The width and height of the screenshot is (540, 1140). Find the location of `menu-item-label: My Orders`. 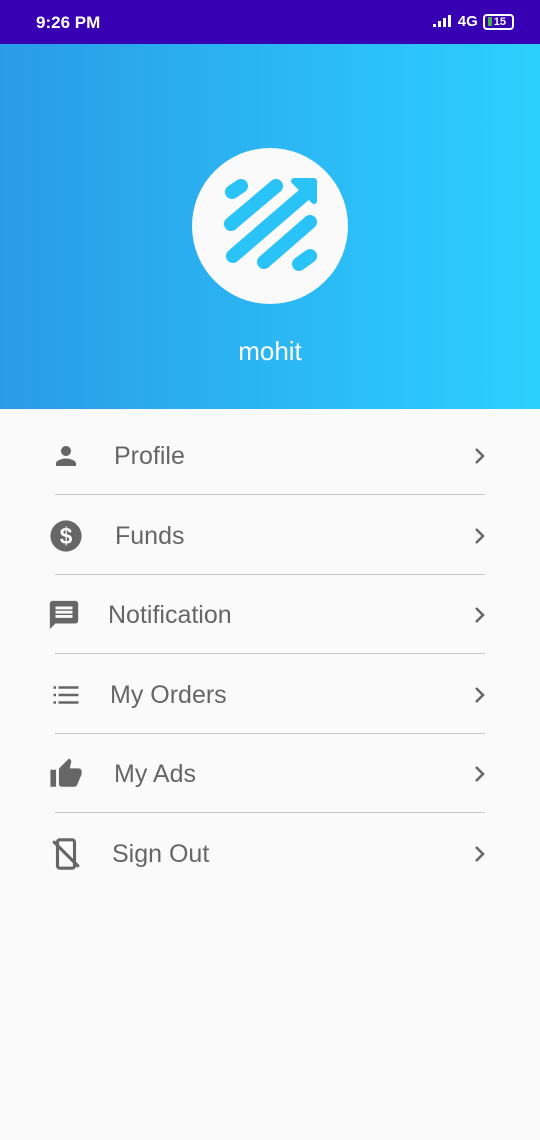

menu-item-label: My Orders is located at coordinates (168, 694).